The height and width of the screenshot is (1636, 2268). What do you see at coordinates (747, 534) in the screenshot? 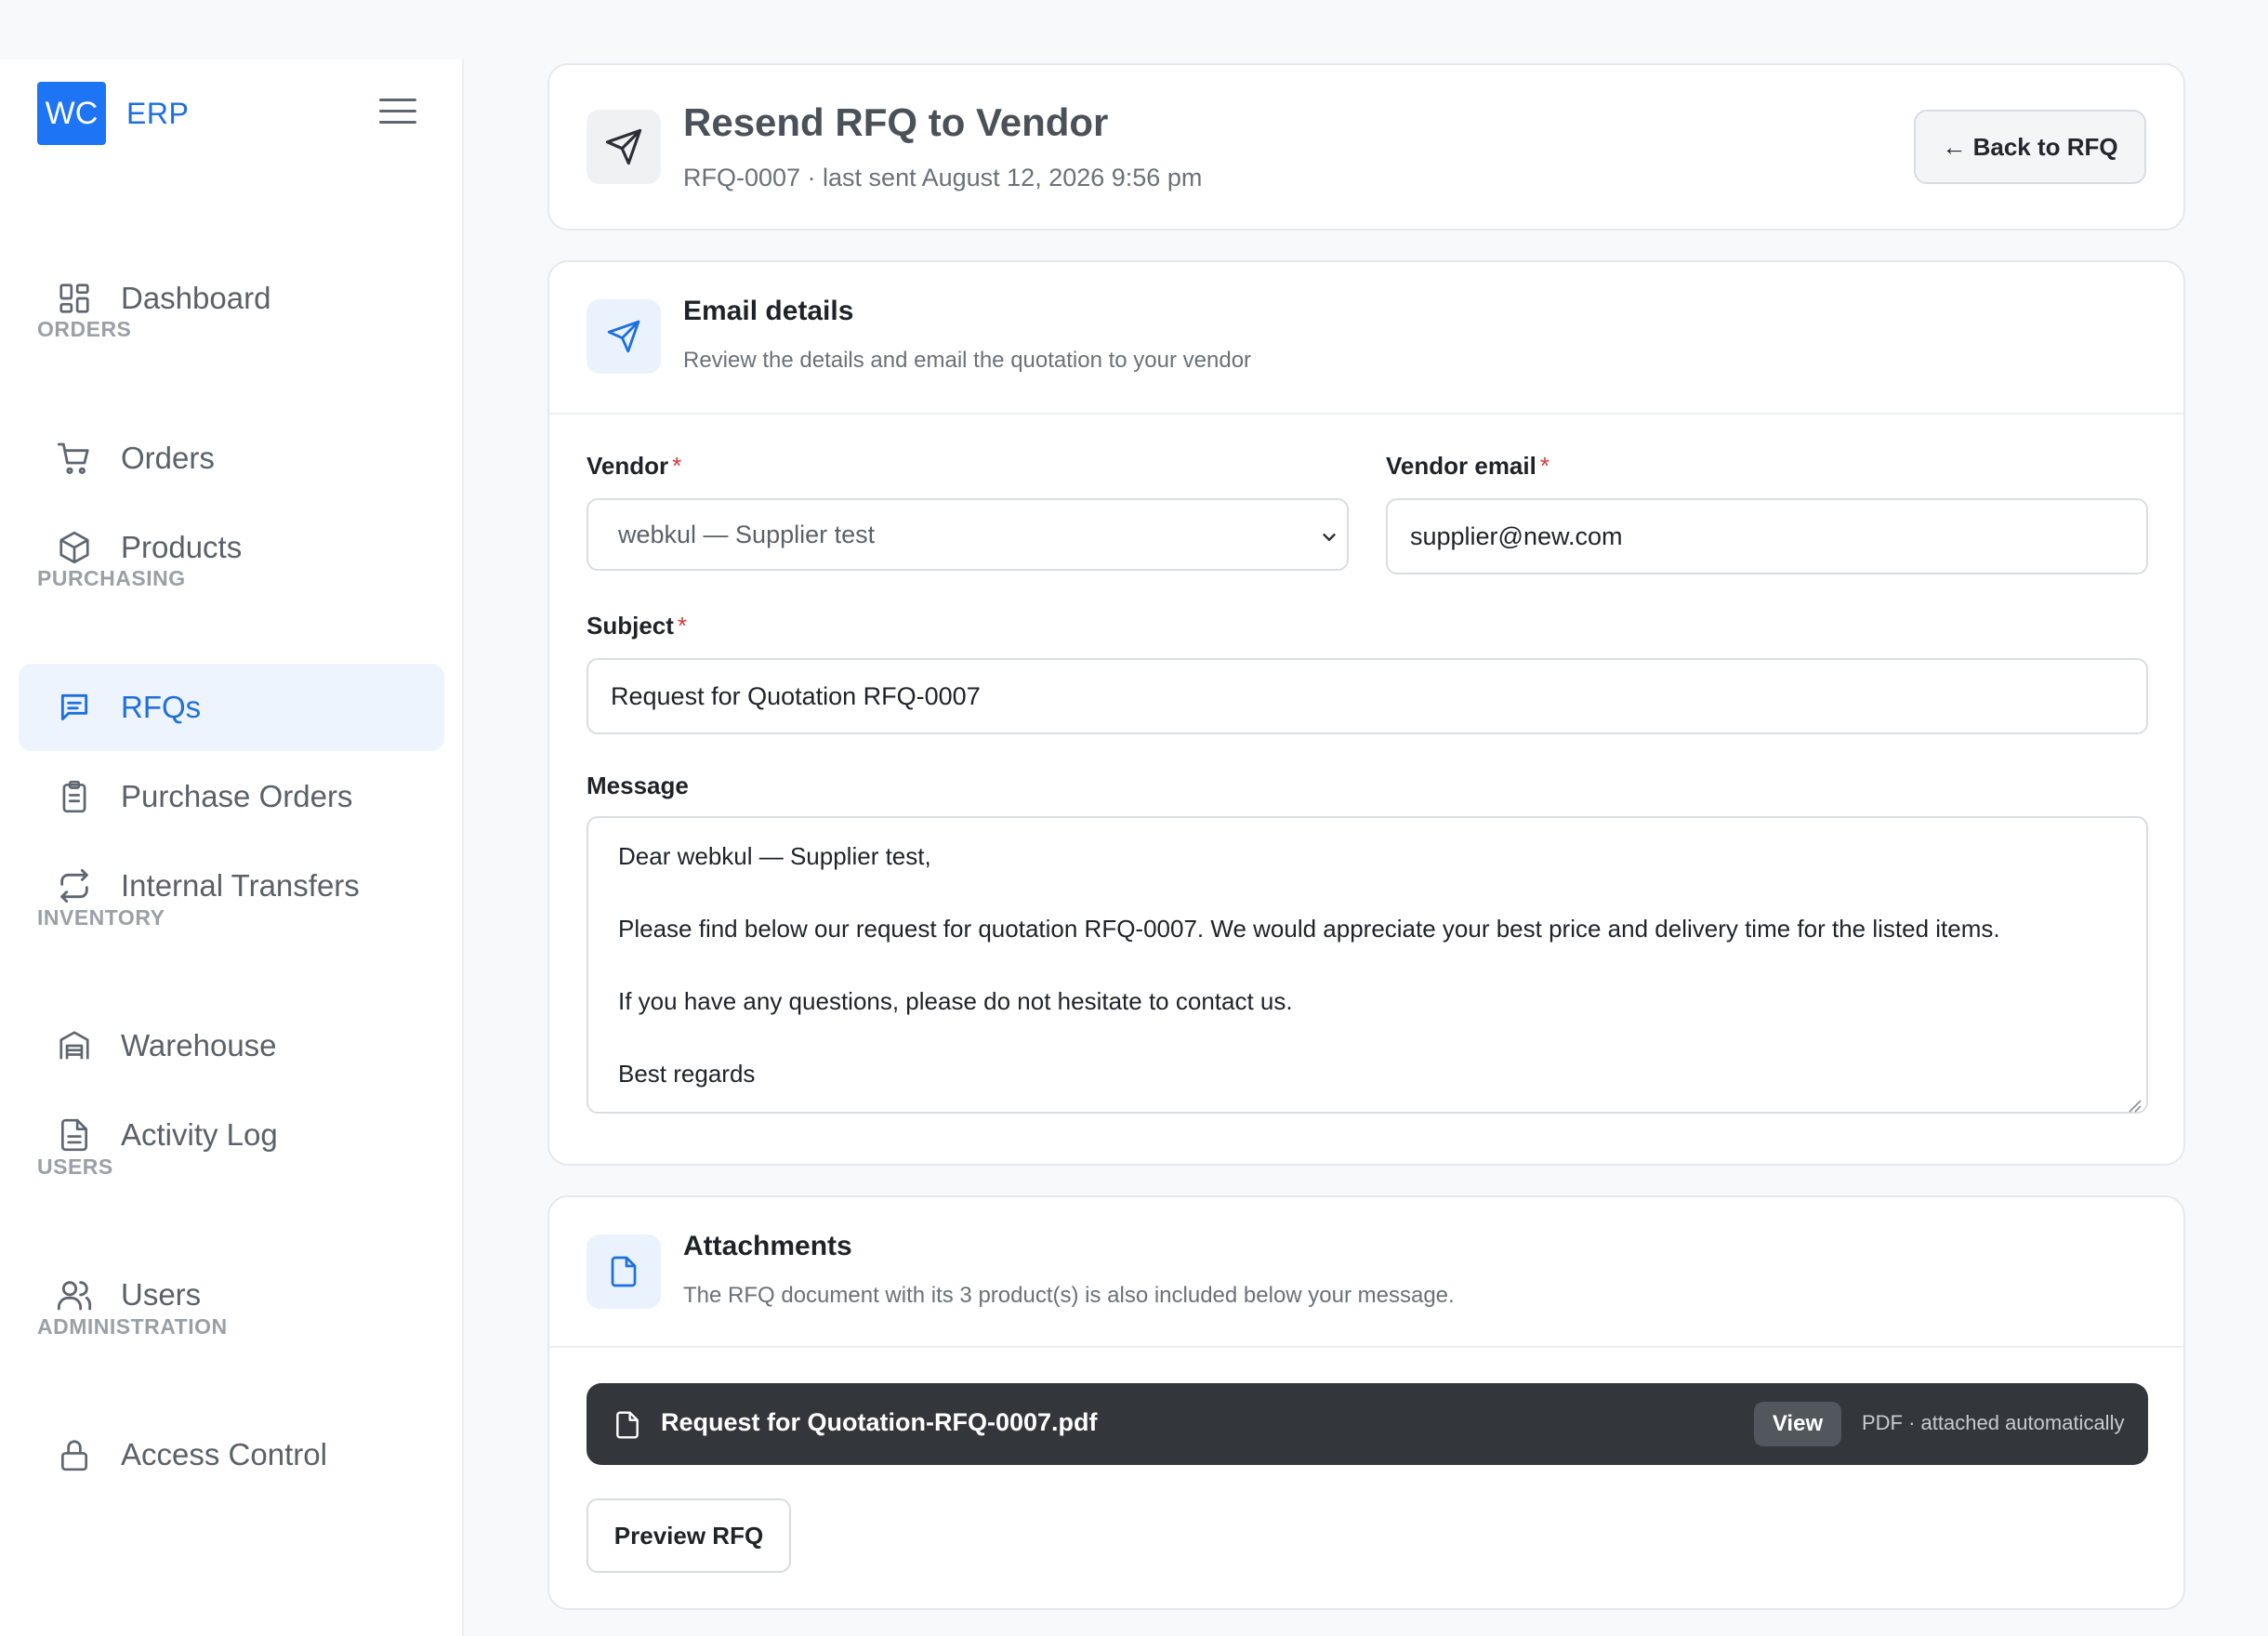
I see `vendor-select-value: webkul — Supplier test` at bounding box center [747, 534].